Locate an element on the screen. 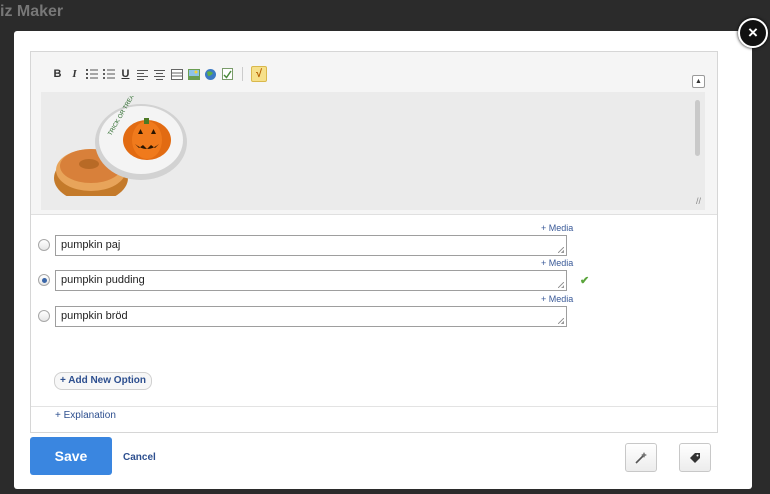 The width and height of the screenshot is (770, 494). bold-button: B is located at coordinates (57, 74).